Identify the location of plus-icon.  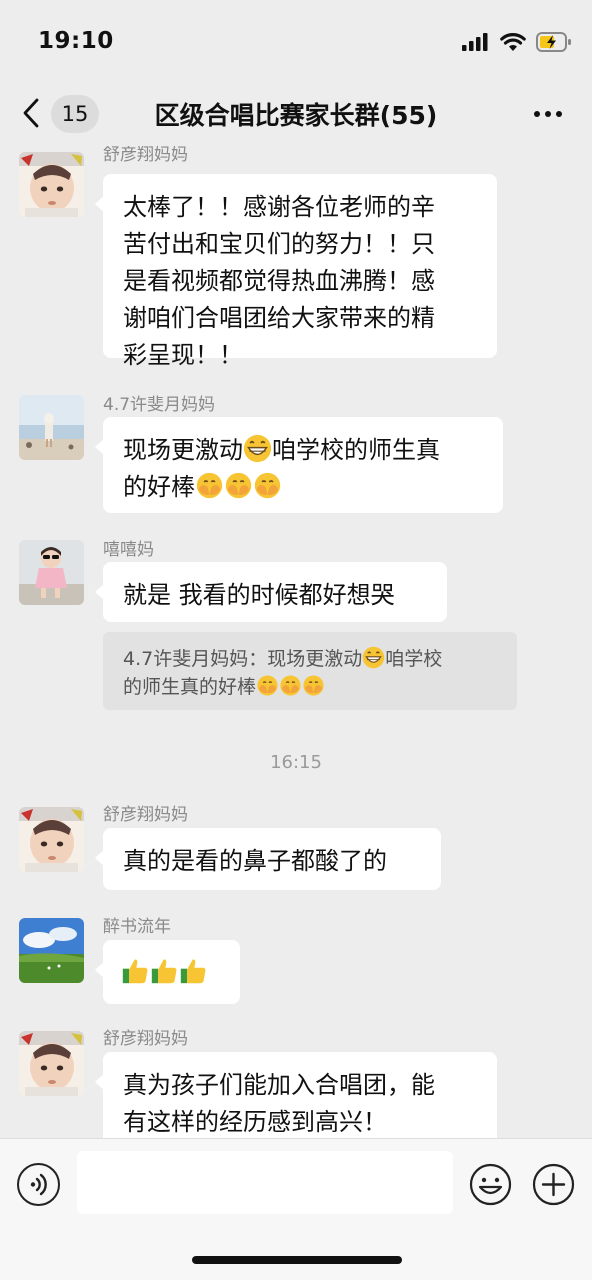
(553, 1184).